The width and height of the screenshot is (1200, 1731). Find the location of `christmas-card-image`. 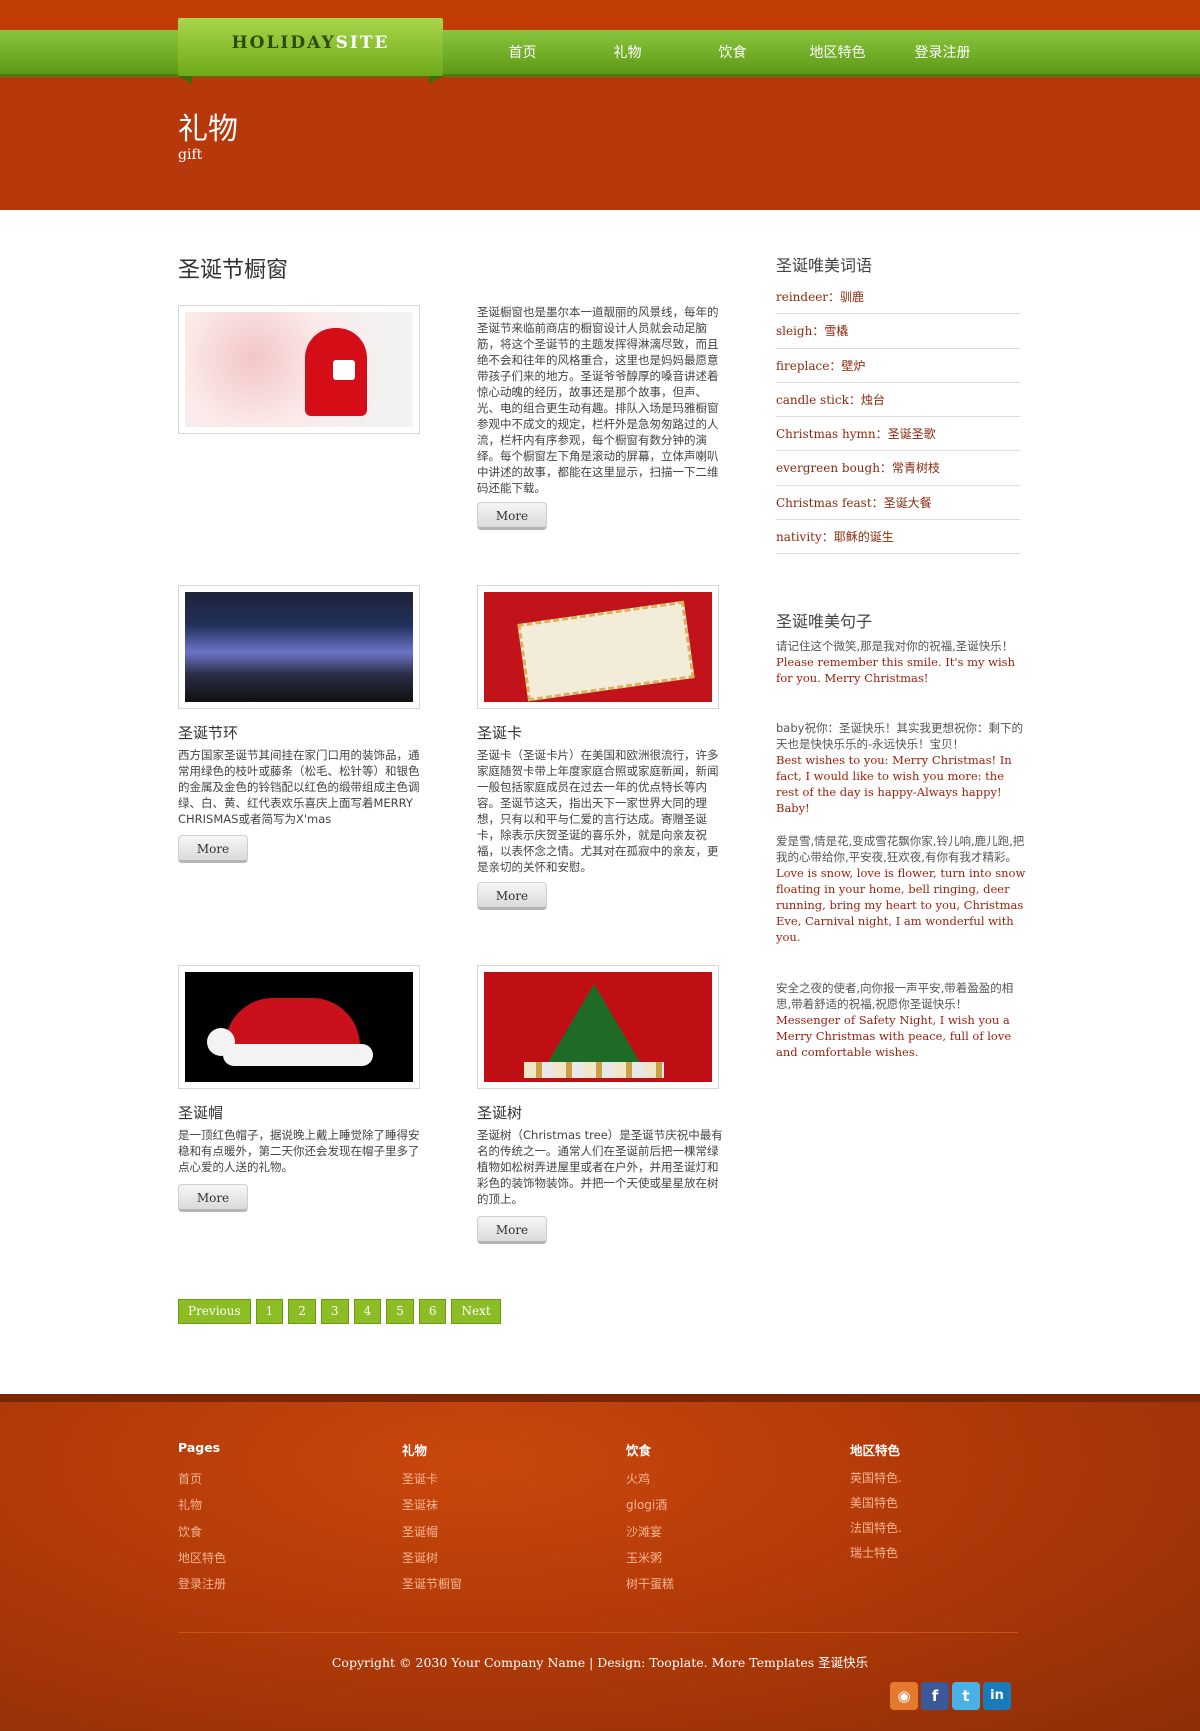

christmas-card-image is located at coordinates (598, 647).